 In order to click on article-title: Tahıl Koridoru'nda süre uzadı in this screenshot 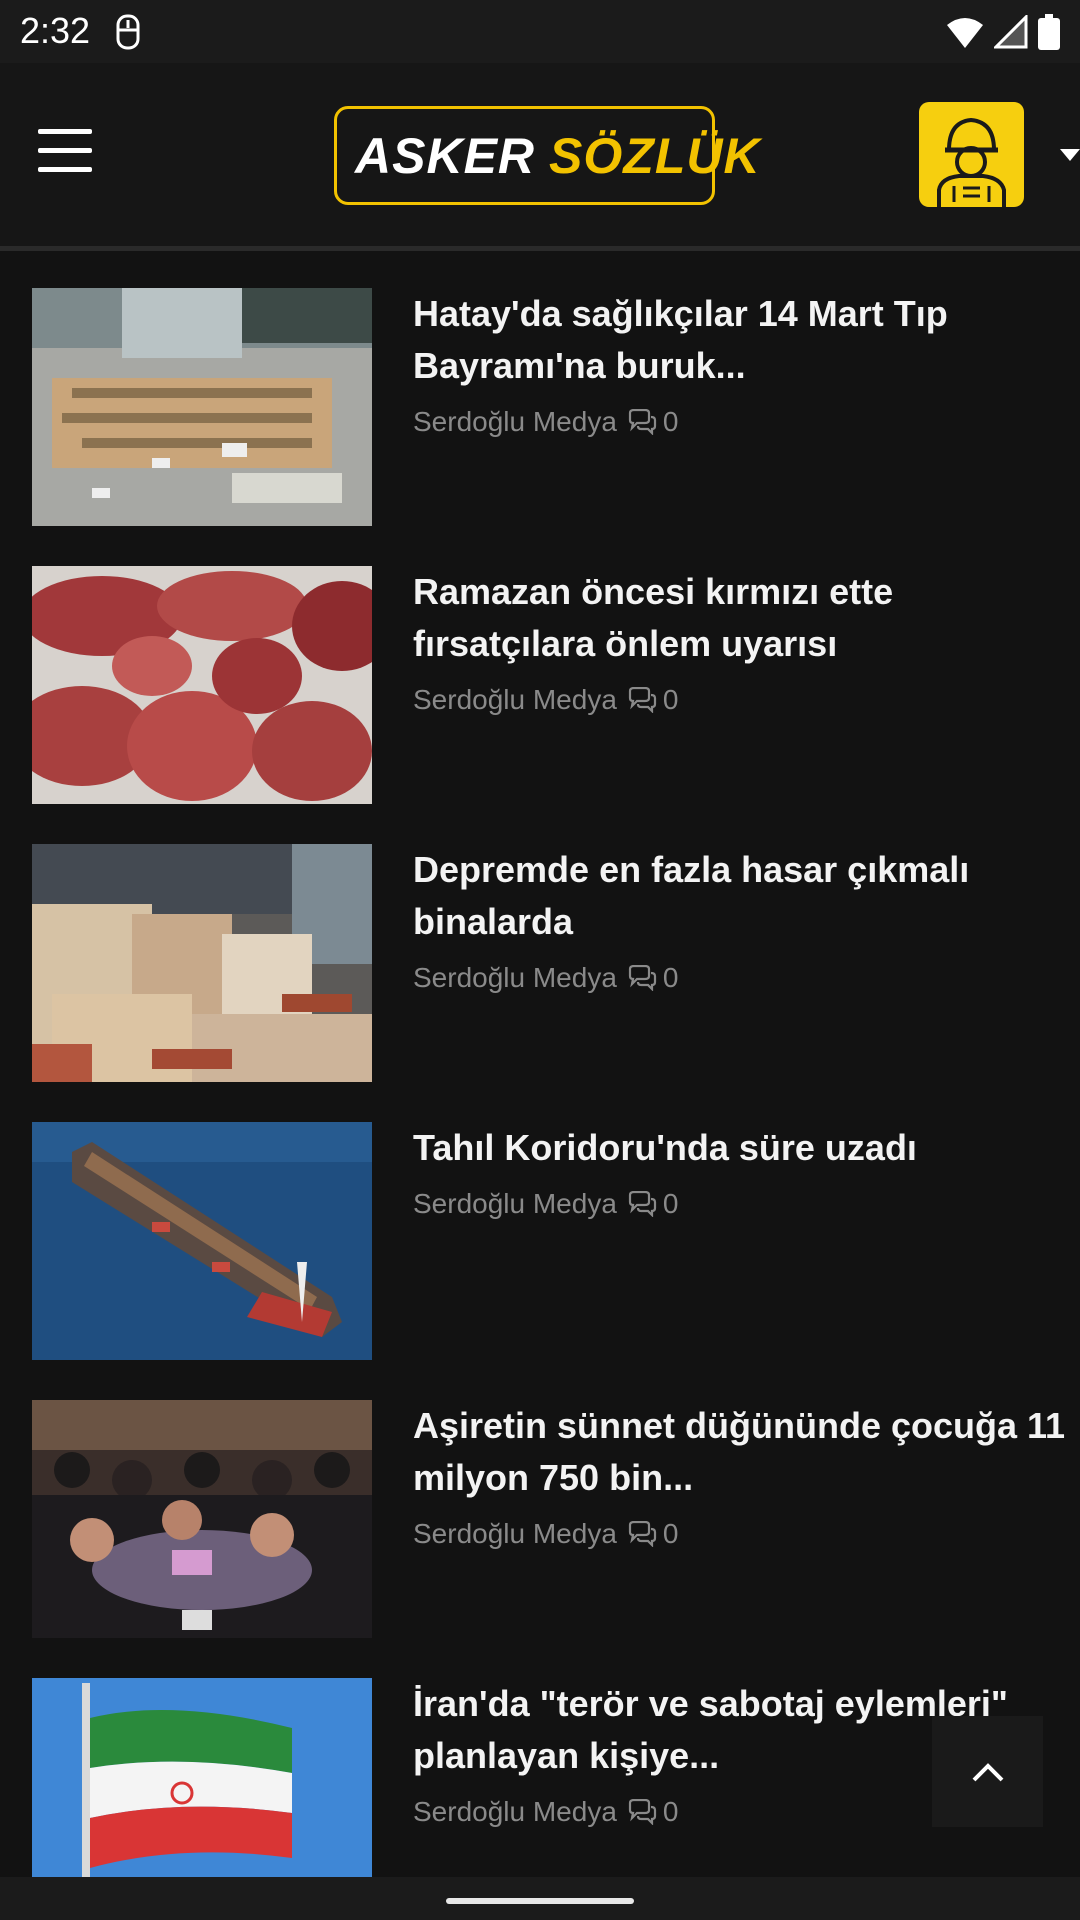, I will do `click(743, 1148)`.